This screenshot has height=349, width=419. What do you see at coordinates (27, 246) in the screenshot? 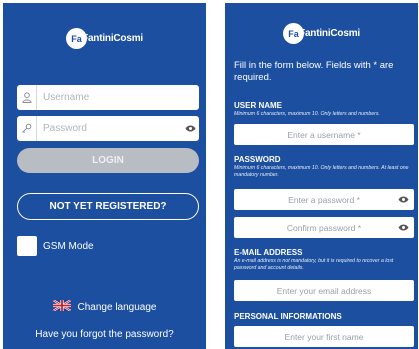
I see `gsm-mode-checkbox` at bounding box center [27, 246].